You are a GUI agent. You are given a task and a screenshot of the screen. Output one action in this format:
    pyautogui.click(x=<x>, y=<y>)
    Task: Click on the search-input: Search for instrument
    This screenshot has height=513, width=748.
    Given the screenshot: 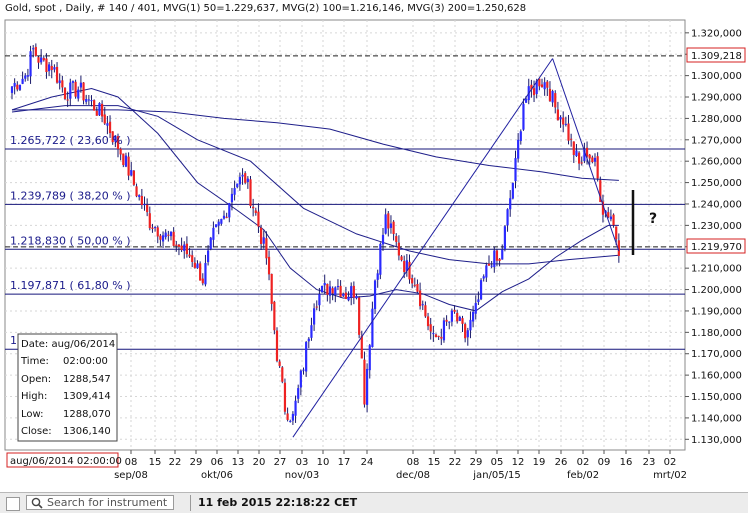 What is the action you would take?
    pyautogui.click(x=100, y=502)
    